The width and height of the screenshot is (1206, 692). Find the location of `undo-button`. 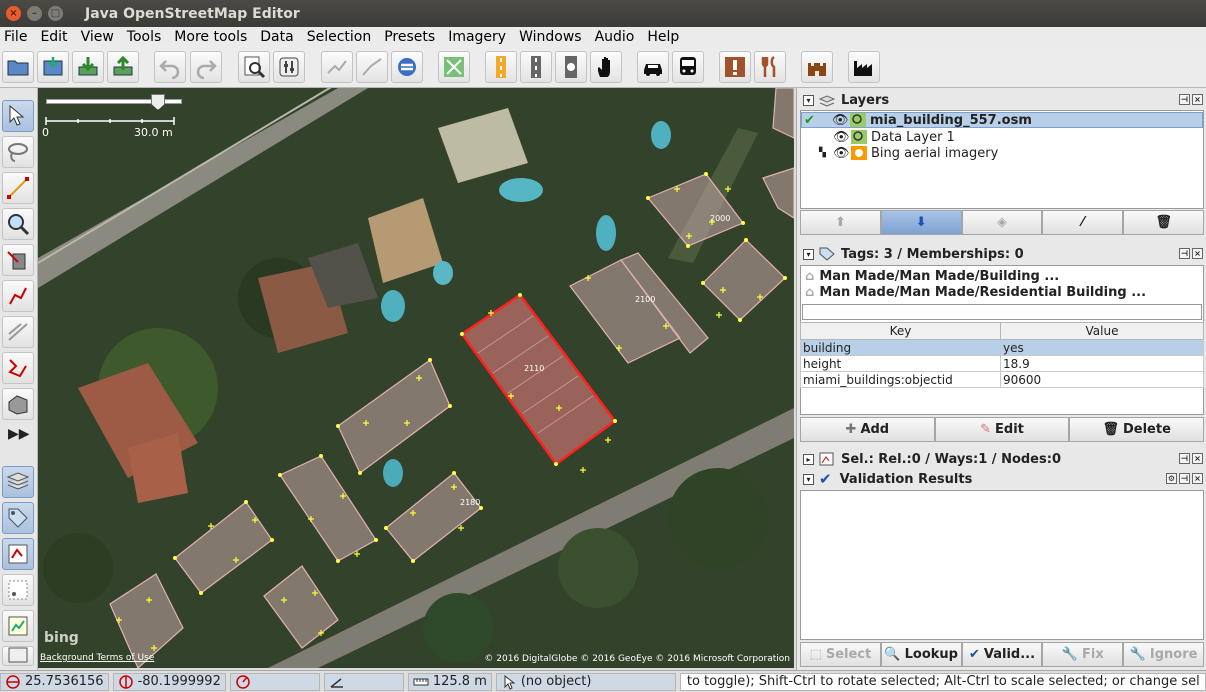

undo-button is located at coordinates (170, 67).